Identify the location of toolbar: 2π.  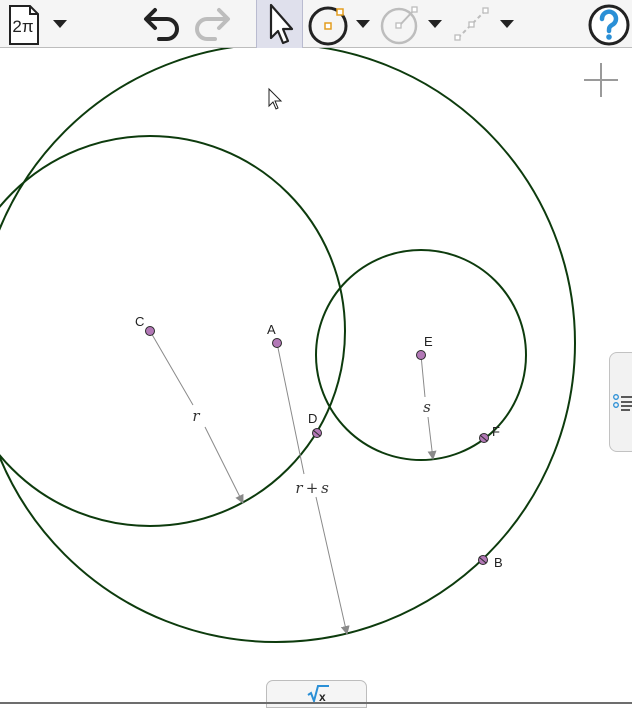
(316, 24).